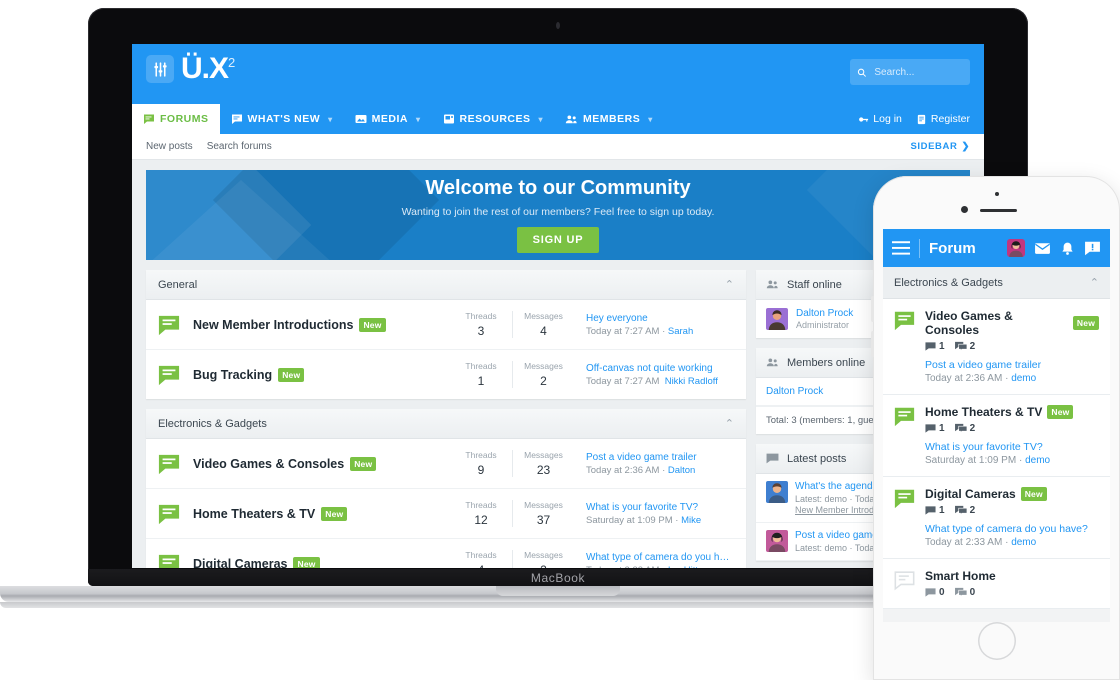 This screenshot has height=680, width=1120. I want to click on last-post-title: Hey everyone, so click(660, 318).